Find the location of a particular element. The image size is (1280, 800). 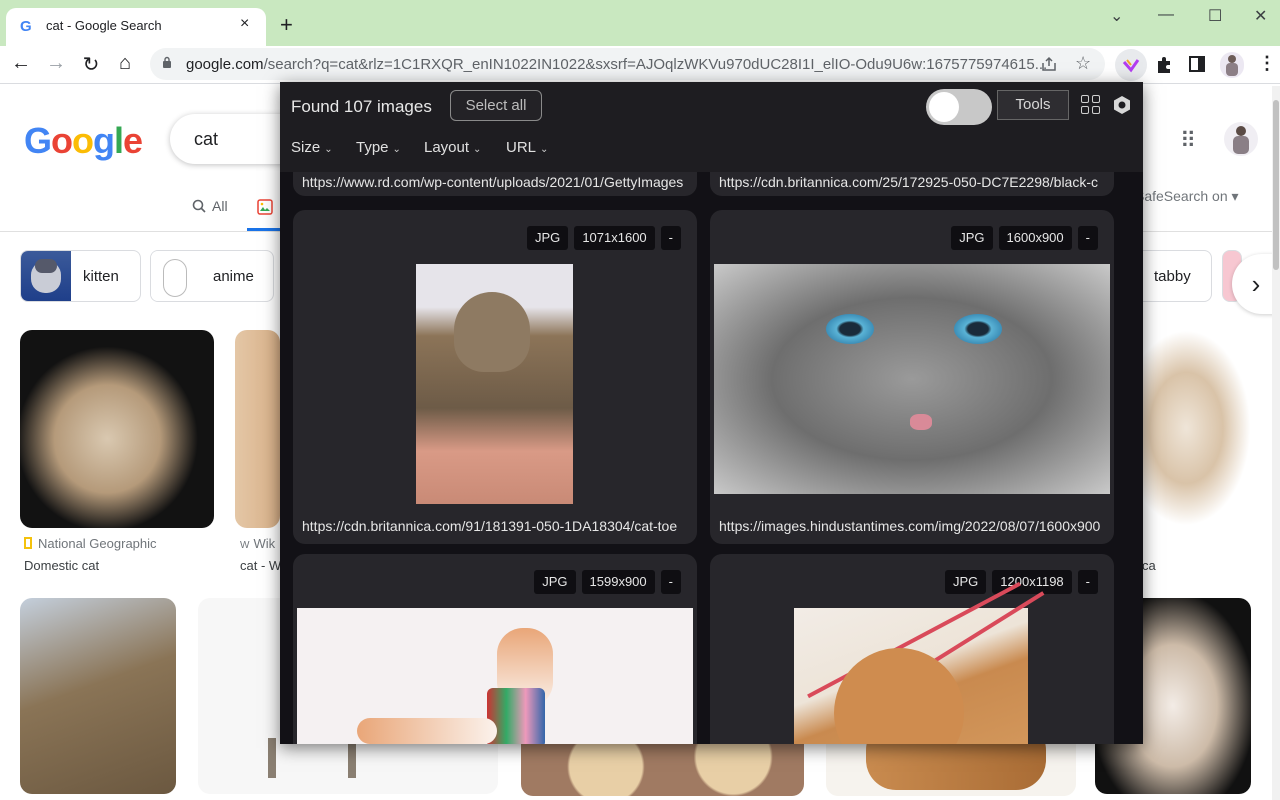

side-panel-icon is located at coordinates (1197, 64).